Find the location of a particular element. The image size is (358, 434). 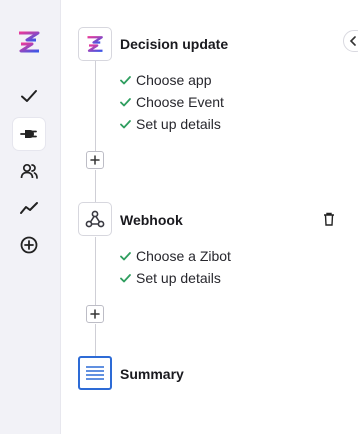

step-summary-icon is located at coordinates (95, 373).